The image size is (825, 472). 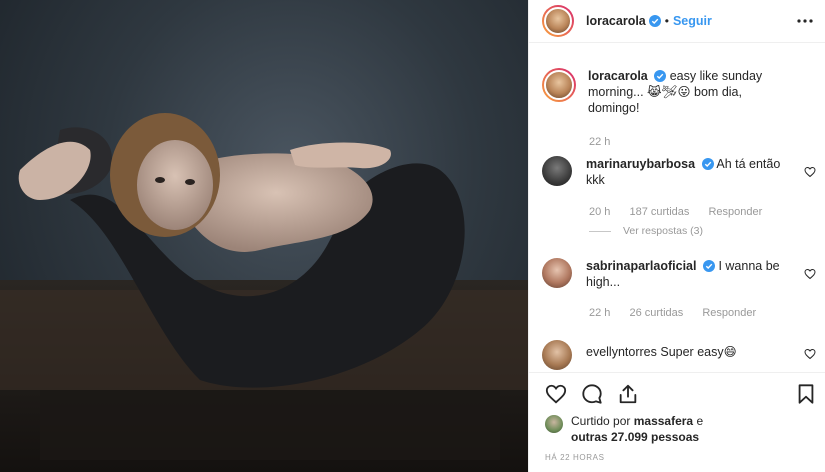 I want to click on caption-time: 22 h, so click(x=599, y=142).